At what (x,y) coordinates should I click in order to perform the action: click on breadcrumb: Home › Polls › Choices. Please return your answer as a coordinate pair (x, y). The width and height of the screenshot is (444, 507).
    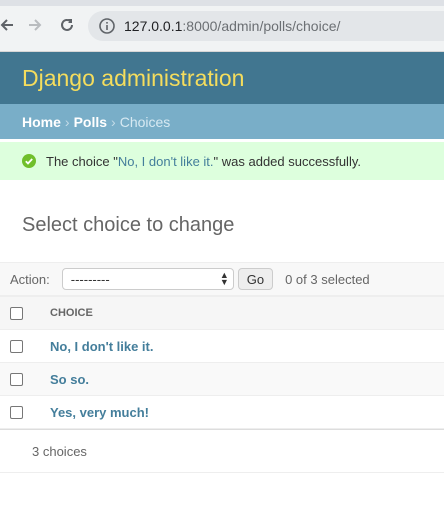
    Looking at the image, I should click on (222, 121).